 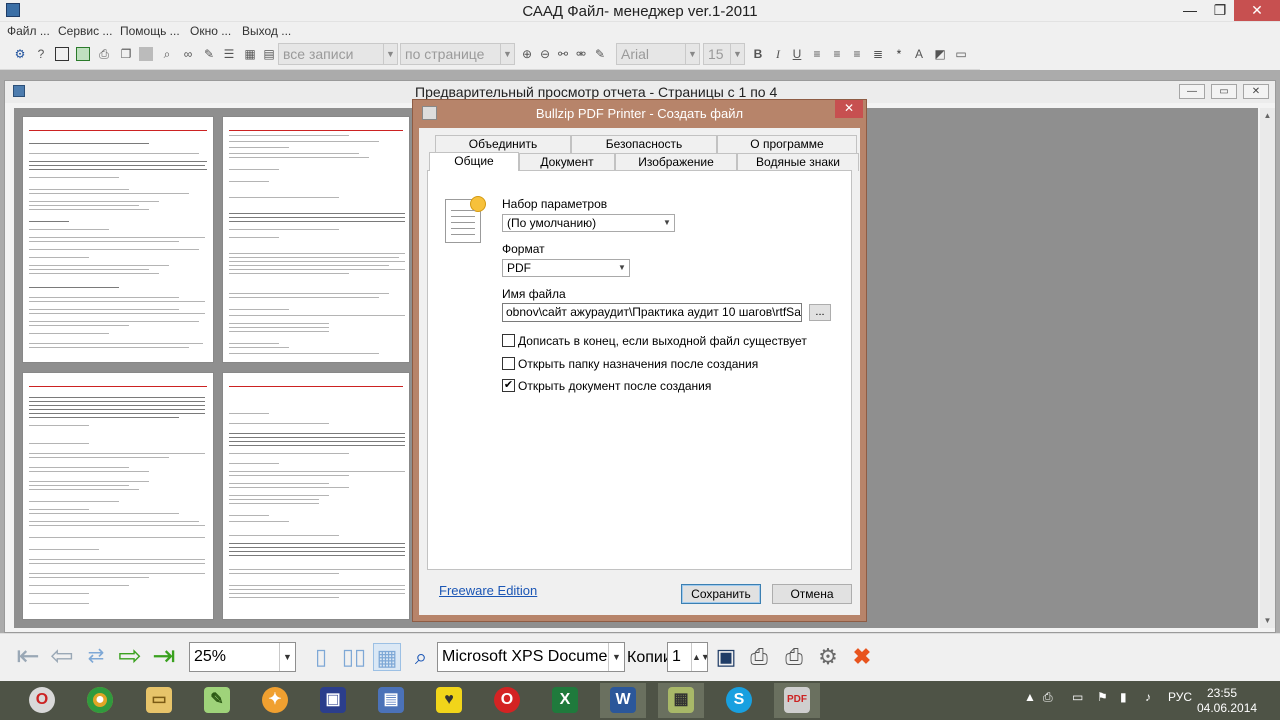 I want to click on page-jump-icon: ⇄, so click(x=96, y=657).